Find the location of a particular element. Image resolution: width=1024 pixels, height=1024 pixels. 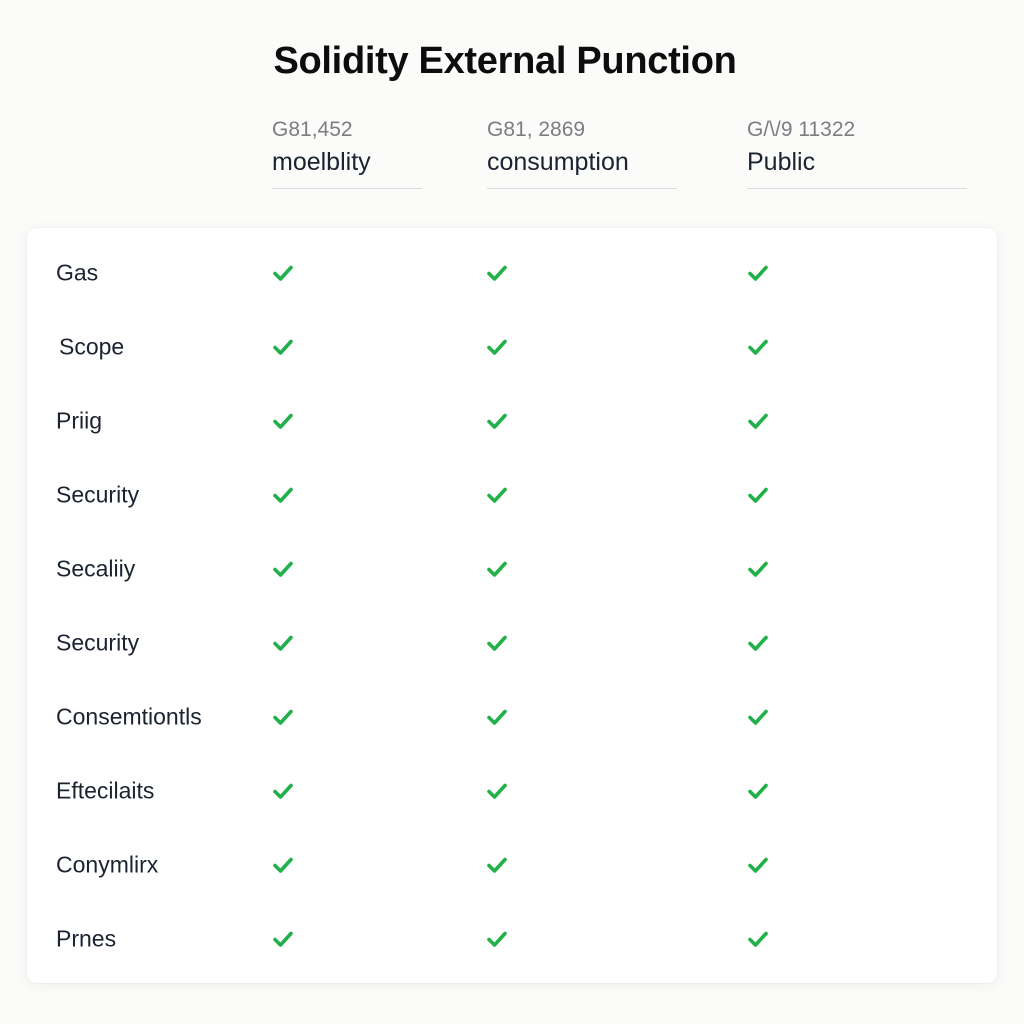

column-code: G81,452 is located at coordinates (312, 129).